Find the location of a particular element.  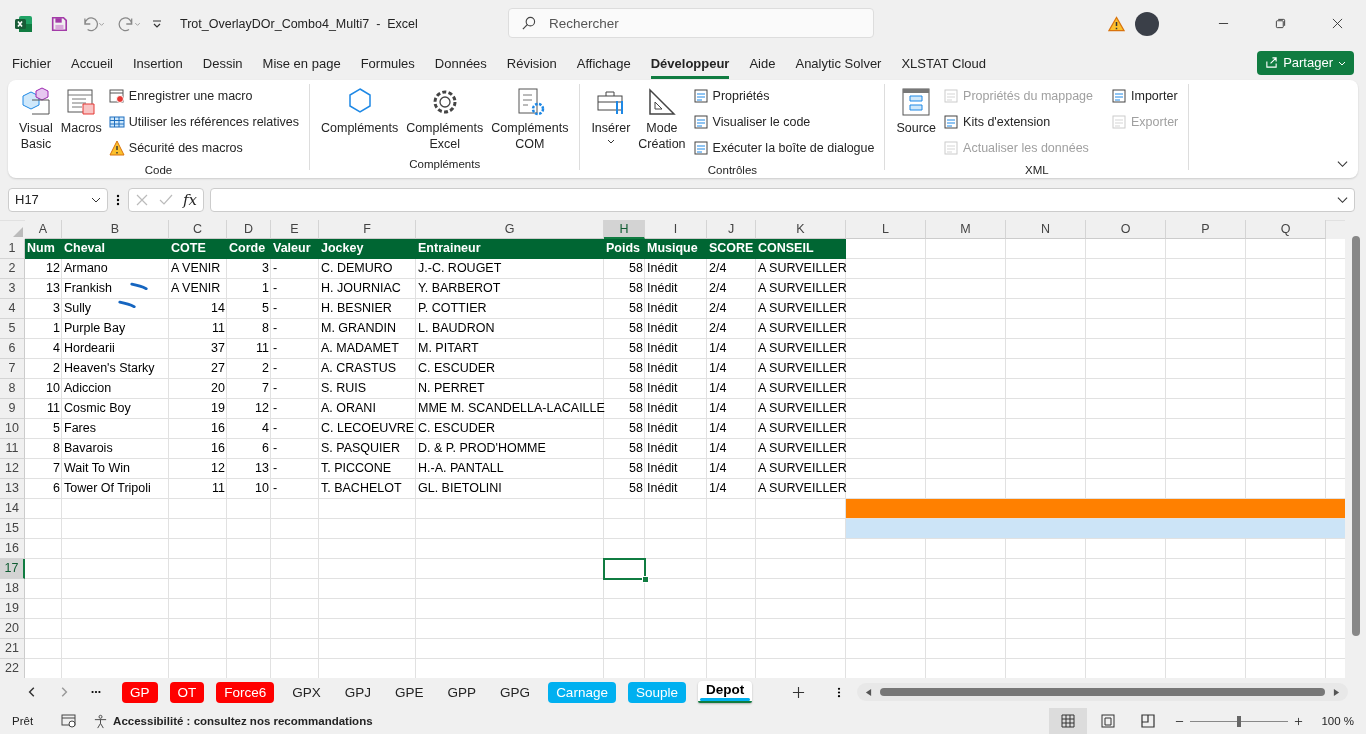

row-header: 5 is located at coordinates (12, 328).